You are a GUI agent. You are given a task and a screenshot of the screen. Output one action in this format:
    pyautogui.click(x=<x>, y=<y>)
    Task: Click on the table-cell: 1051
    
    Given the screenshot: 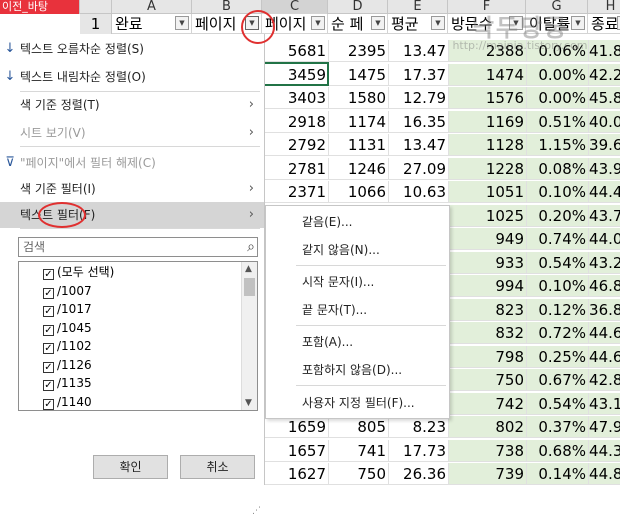 What is the action you would take?
    pyautogui.click(x=488, y=192)
    